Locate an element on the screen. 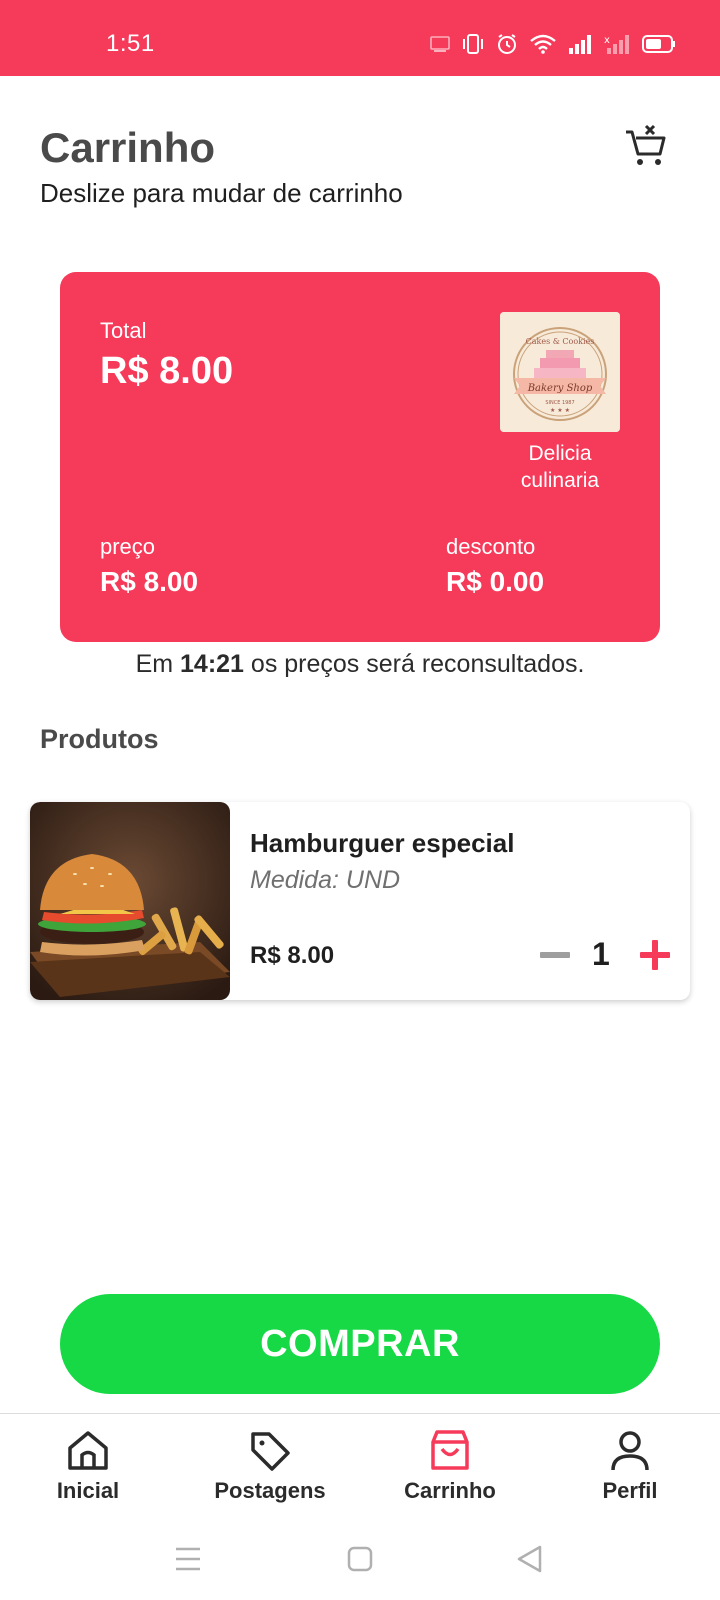 Image resolution: width=720 pixels, height=1600 pixels. nav-label-postagens: Postagens is located at coordinates (270, 1490).